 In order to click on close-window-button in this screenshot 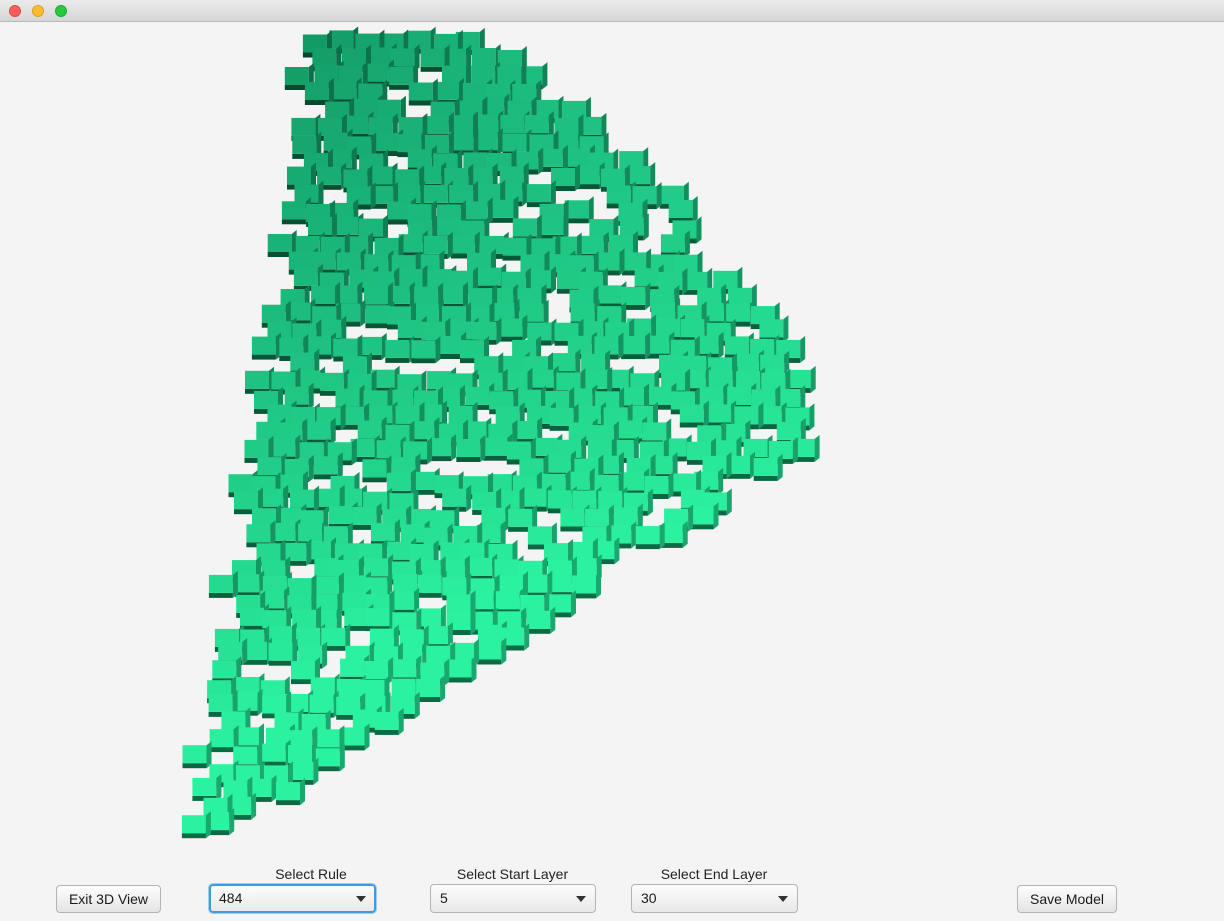, I will do `click(15, 11)`.